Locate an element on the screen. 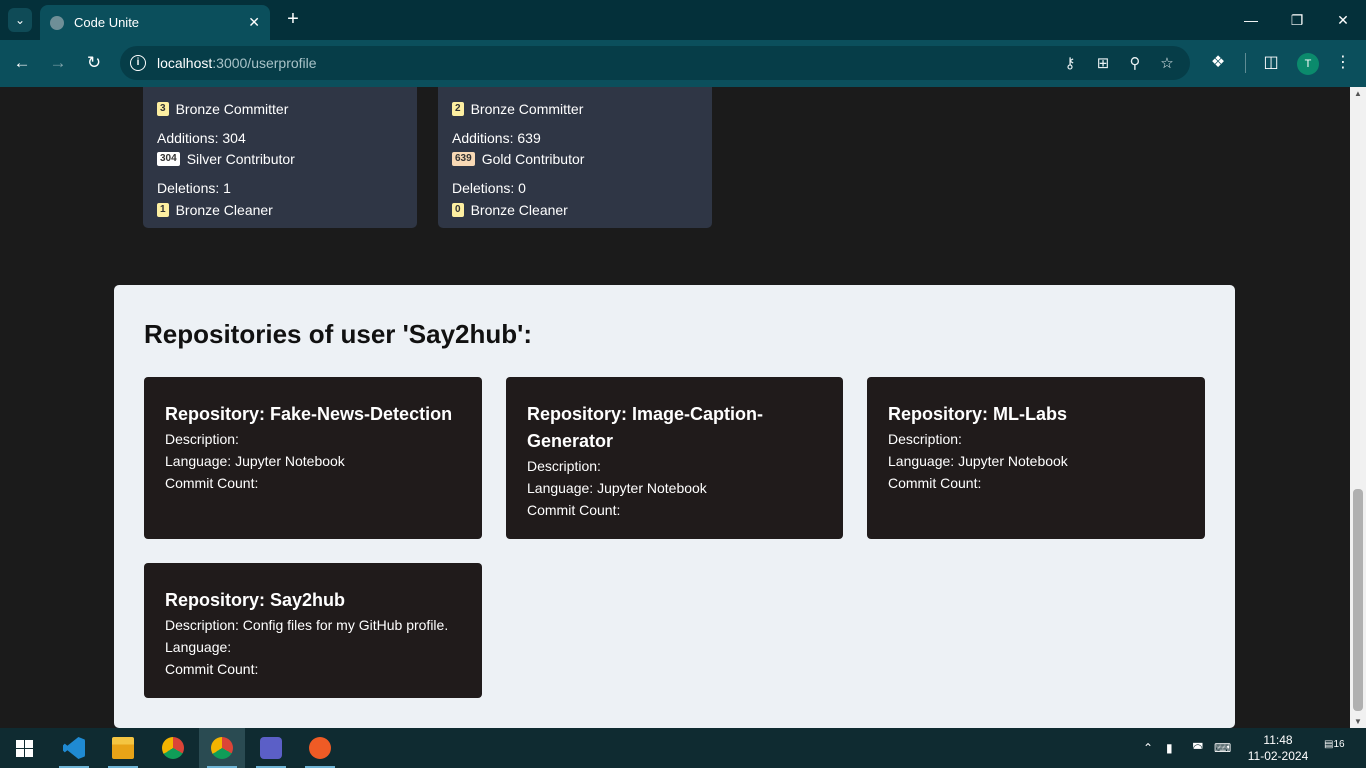  repo-title: Repository: Say2hub is located at coordinates (255, 600).